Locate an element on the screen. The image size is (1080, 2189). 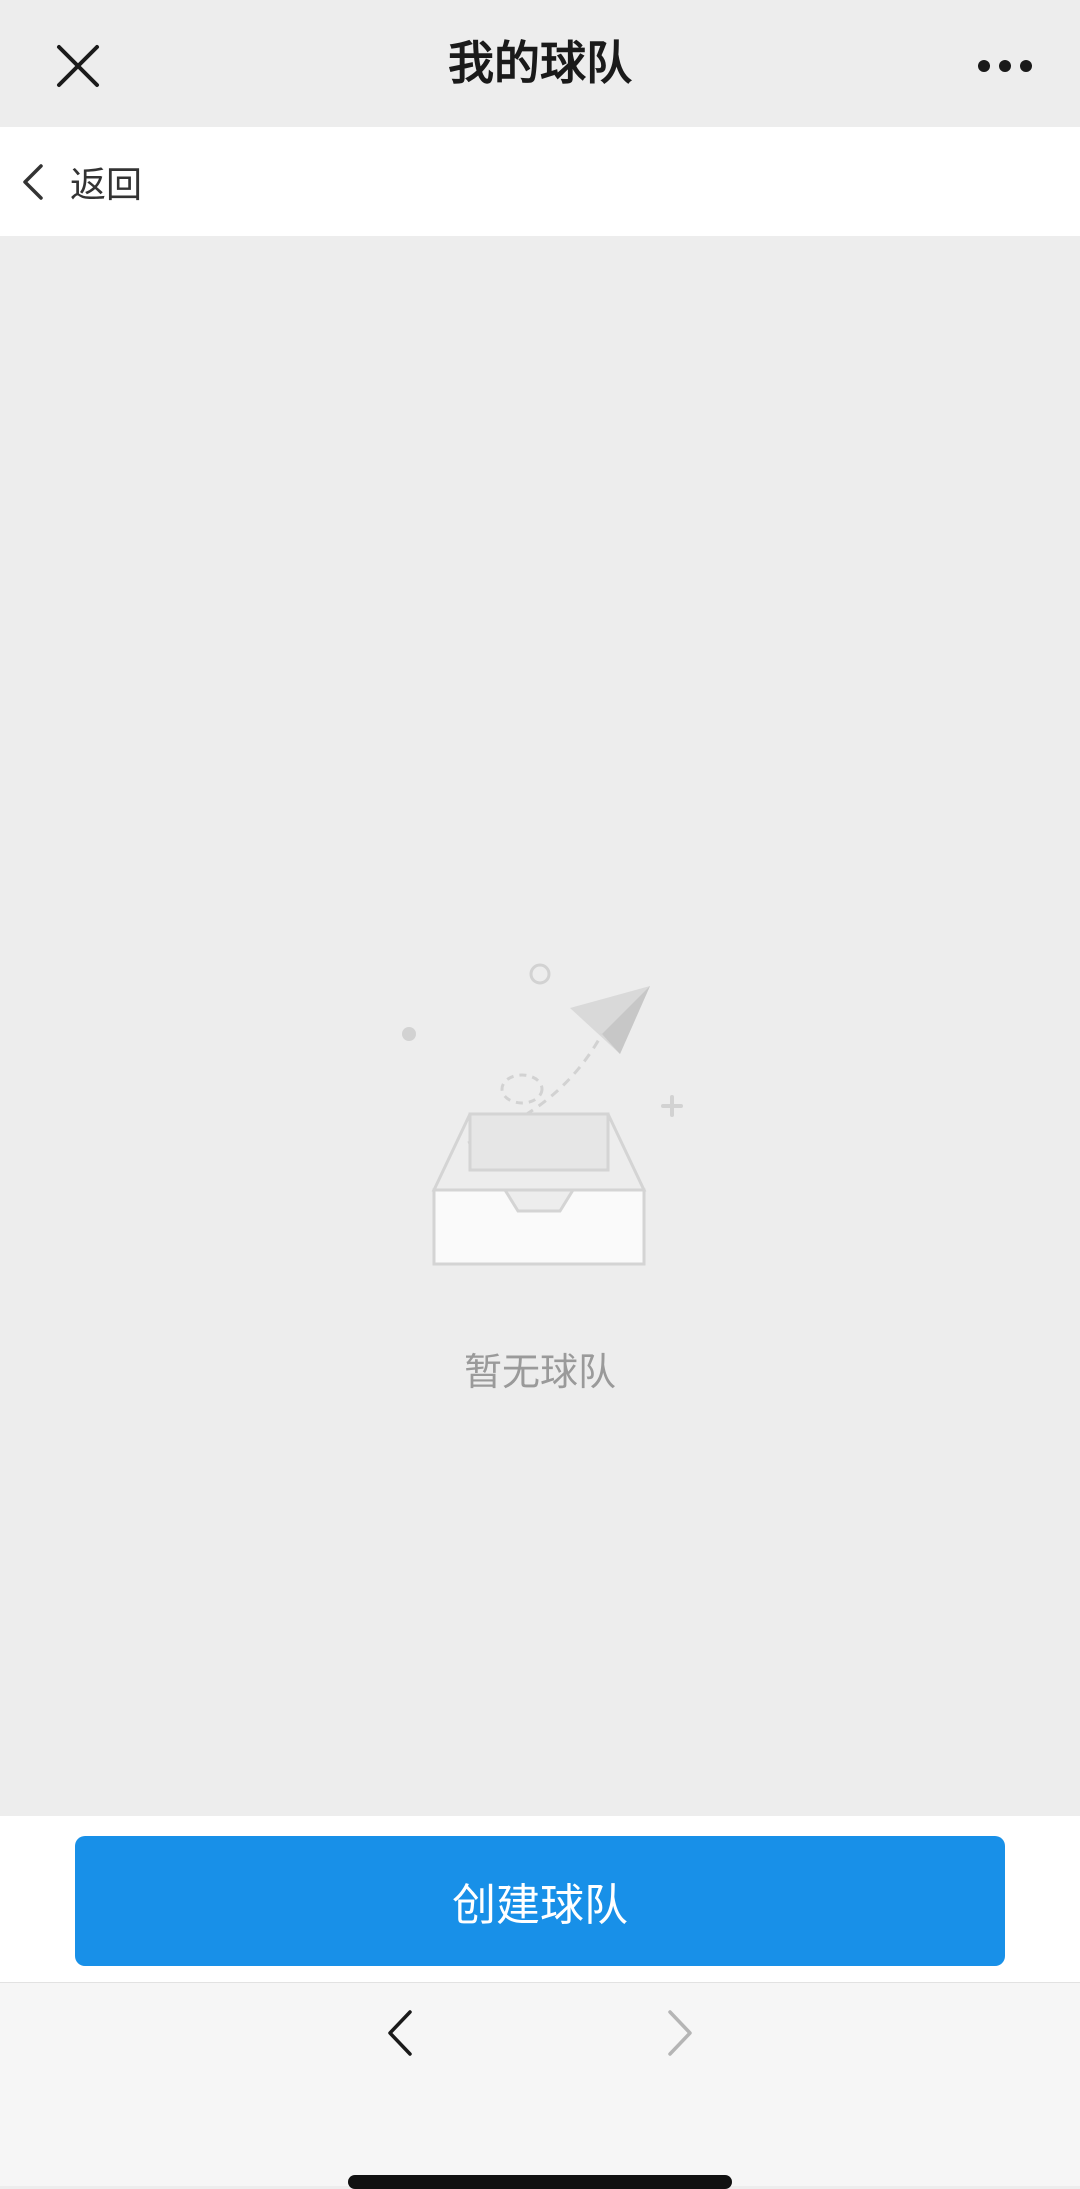
back-label: 返回 is located at coordinates (106, 185).